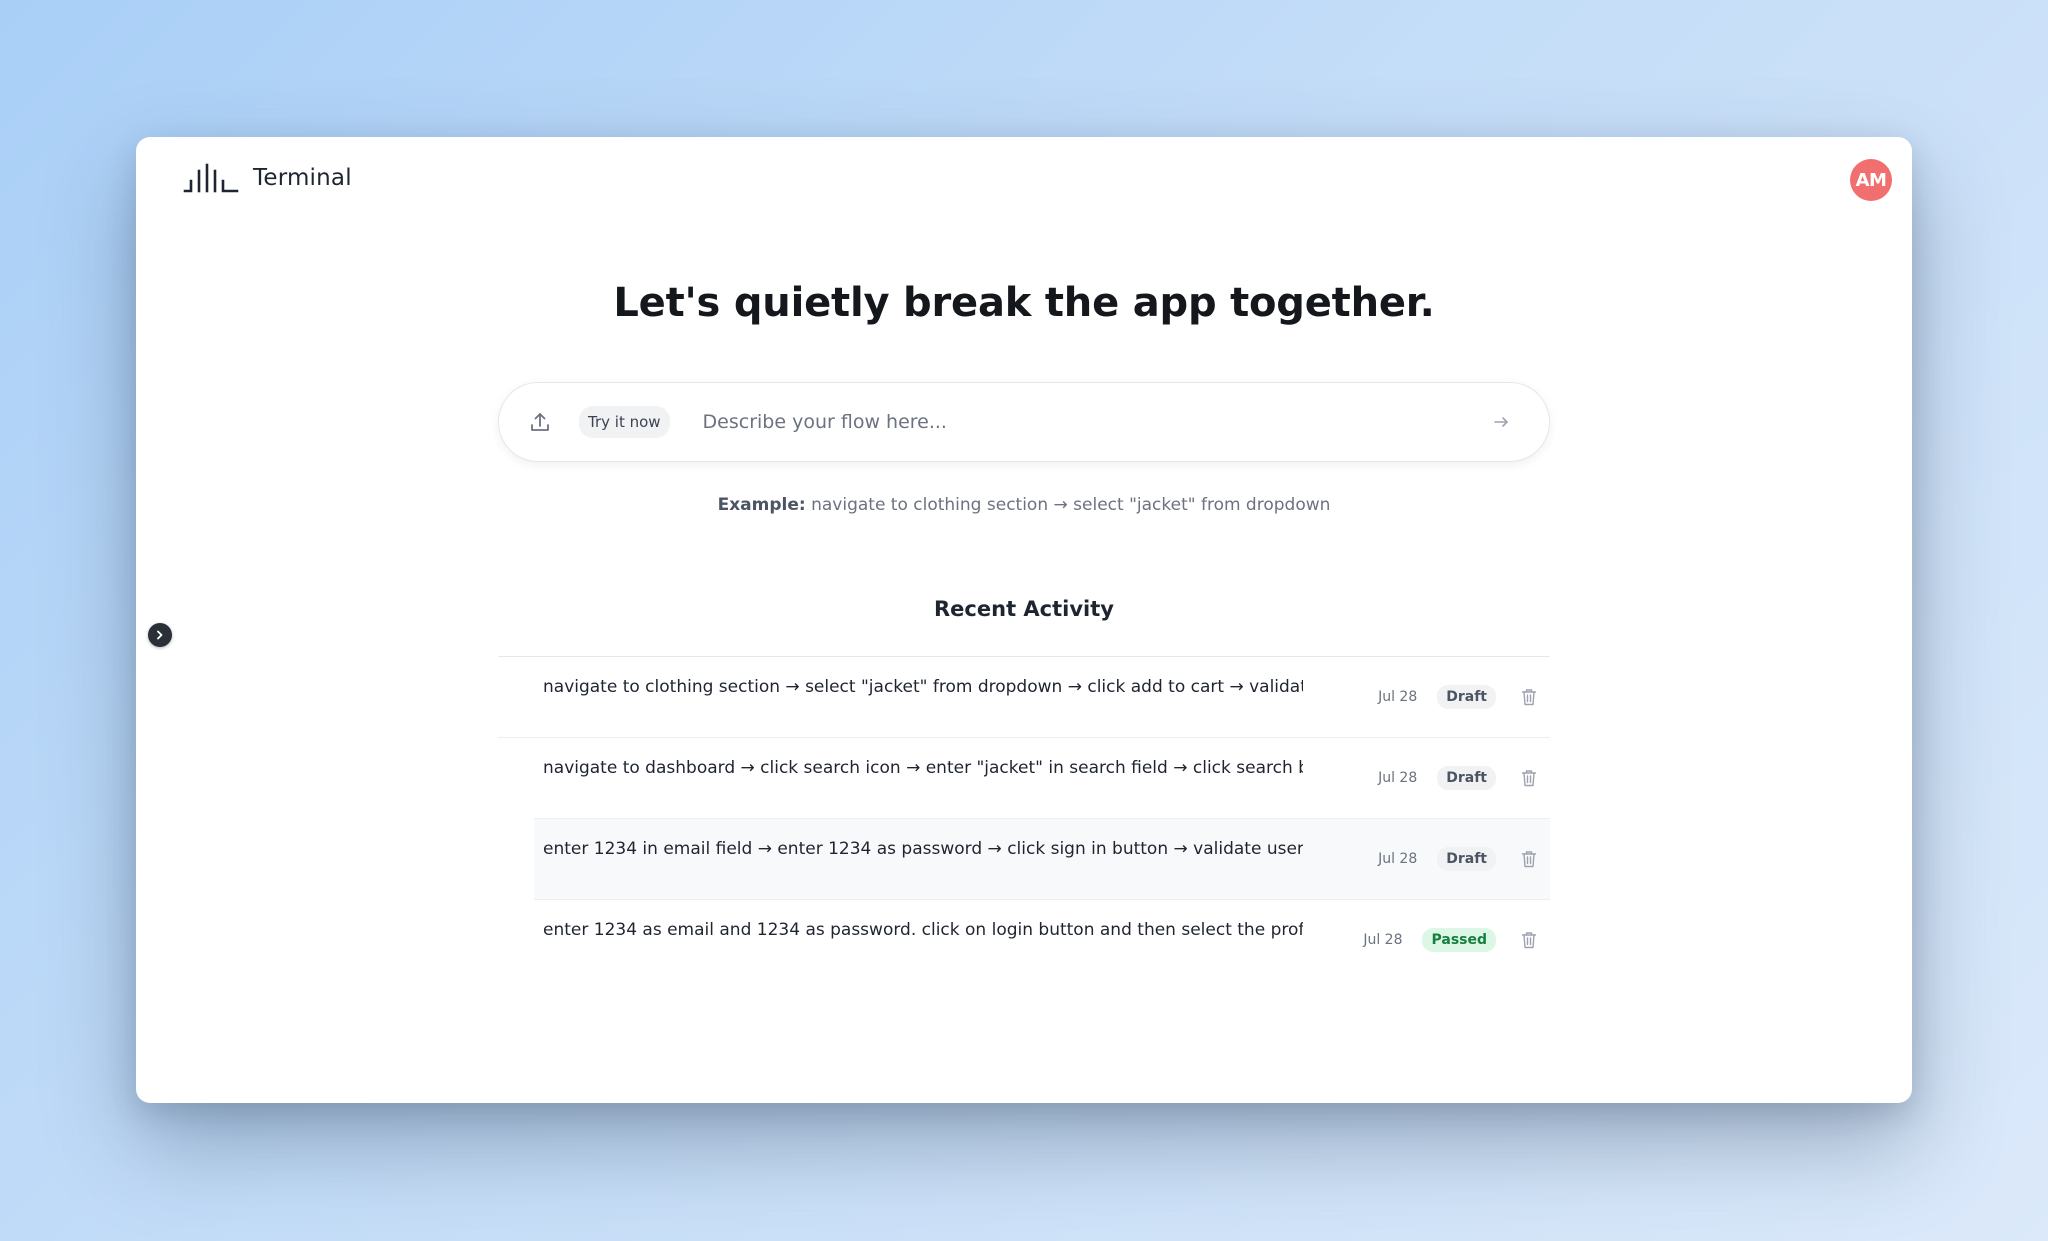 Image resolution: width=2048 pixels, height=1241 pixels. I want to click on app-name: Terminal, so click(302, 178).